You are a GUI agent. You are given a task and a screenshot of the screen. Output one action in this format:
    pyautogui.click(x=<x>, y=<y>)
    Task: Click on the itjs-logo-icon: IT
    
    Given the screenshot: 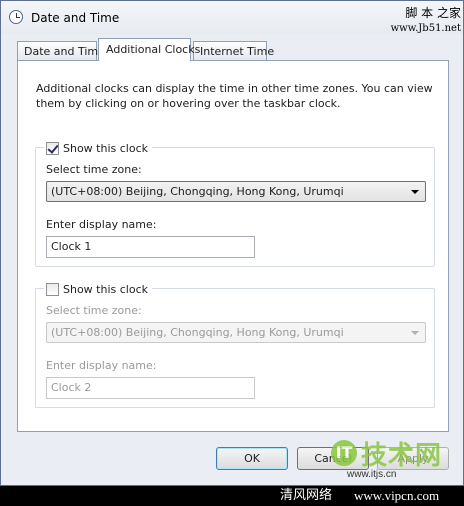 What is the action you would take?
    pyautogui.click(x=344, y=453)
    